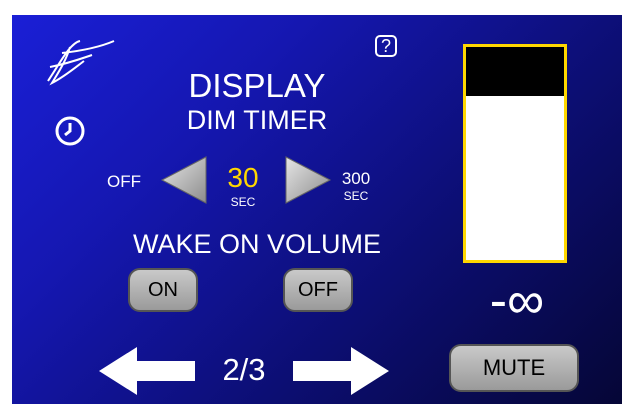  I want to click on page-title: DISPLAY, so click(257, 85).